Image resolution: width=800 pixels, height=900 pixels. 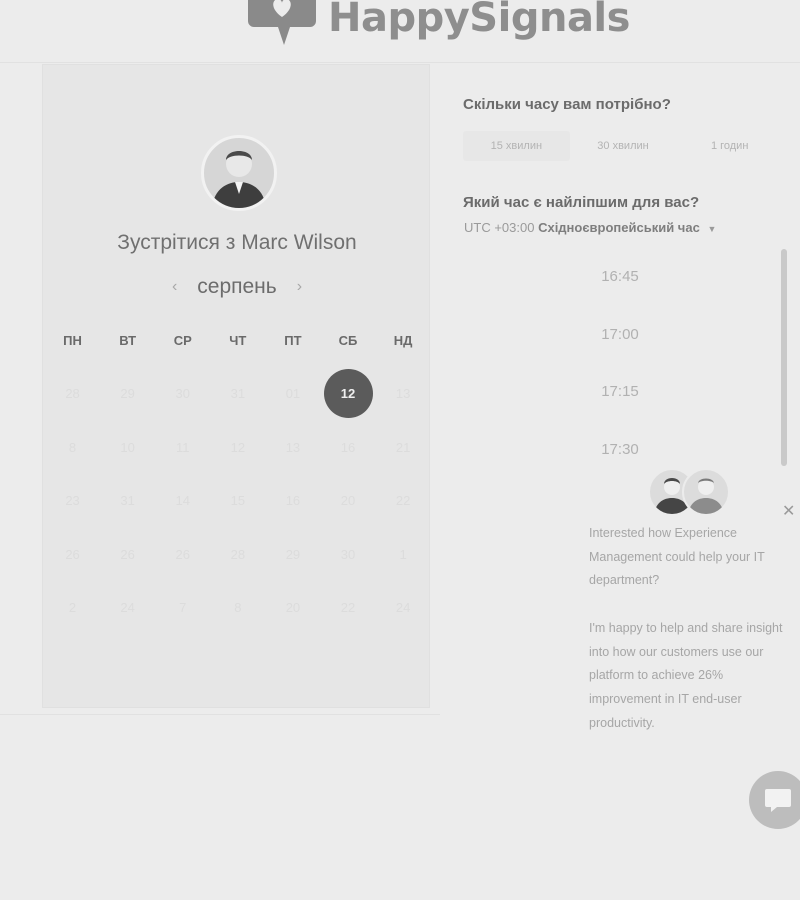 What do you see at coordinates (774, 800) in the screenshot?
I see `chat-launcher-button` at bounding box center [774, 800].